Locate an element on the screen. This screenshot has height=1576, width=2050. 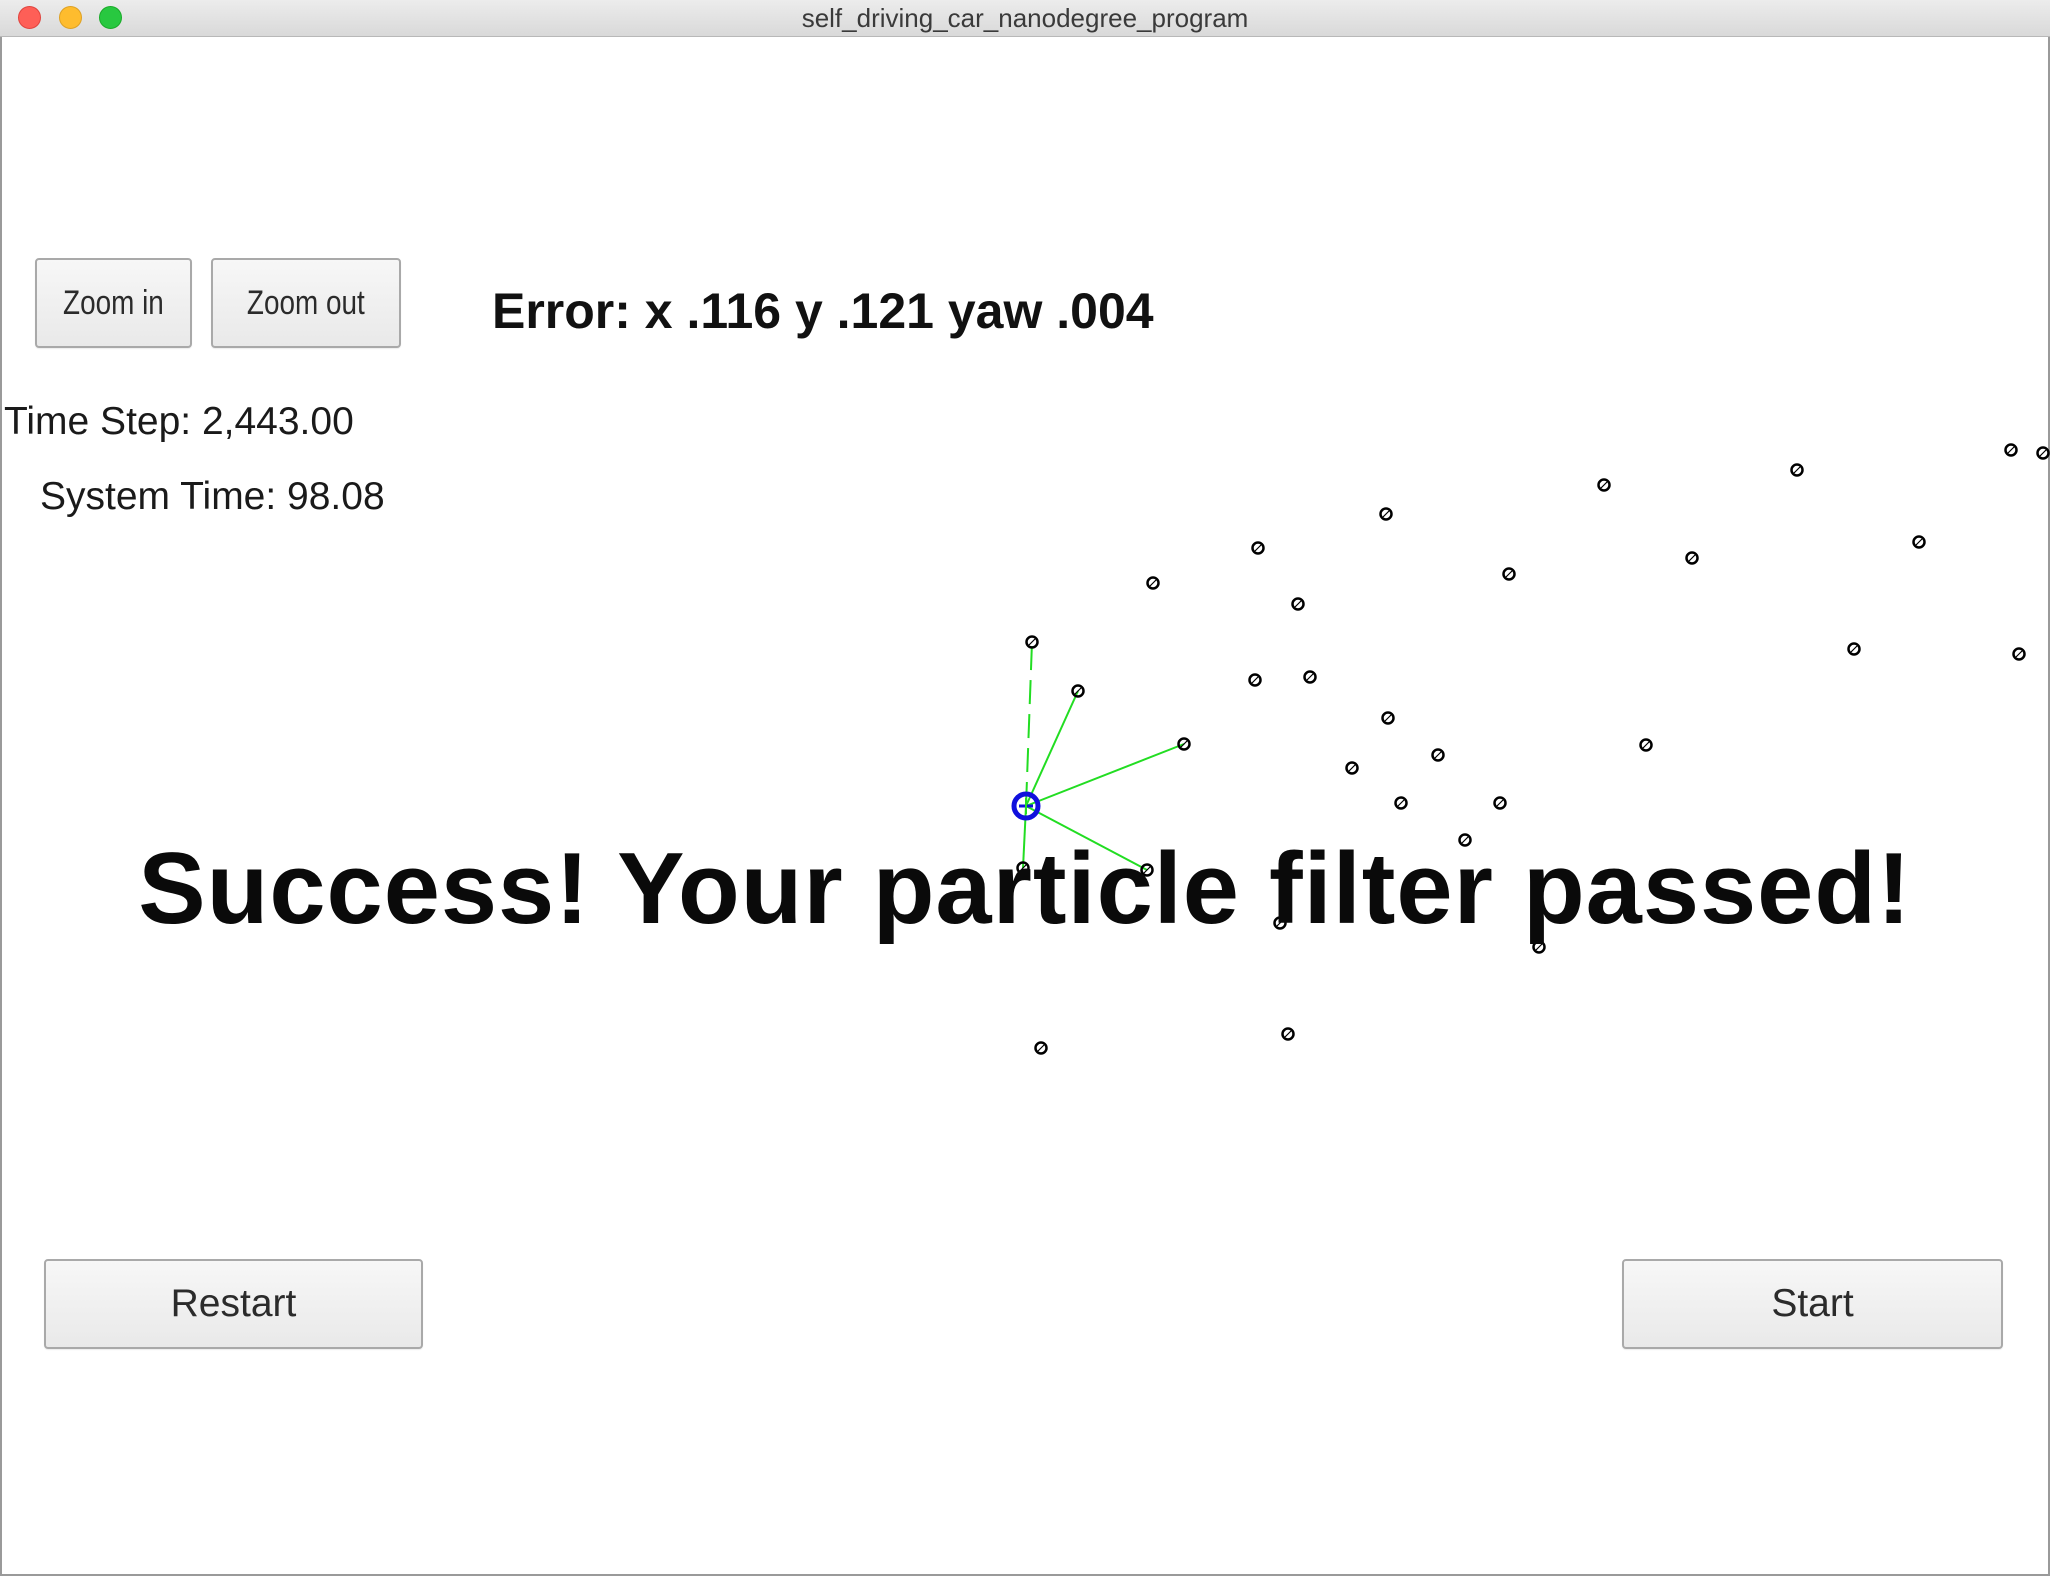
restart-label: Restart is located at coordinates (233, 1303).